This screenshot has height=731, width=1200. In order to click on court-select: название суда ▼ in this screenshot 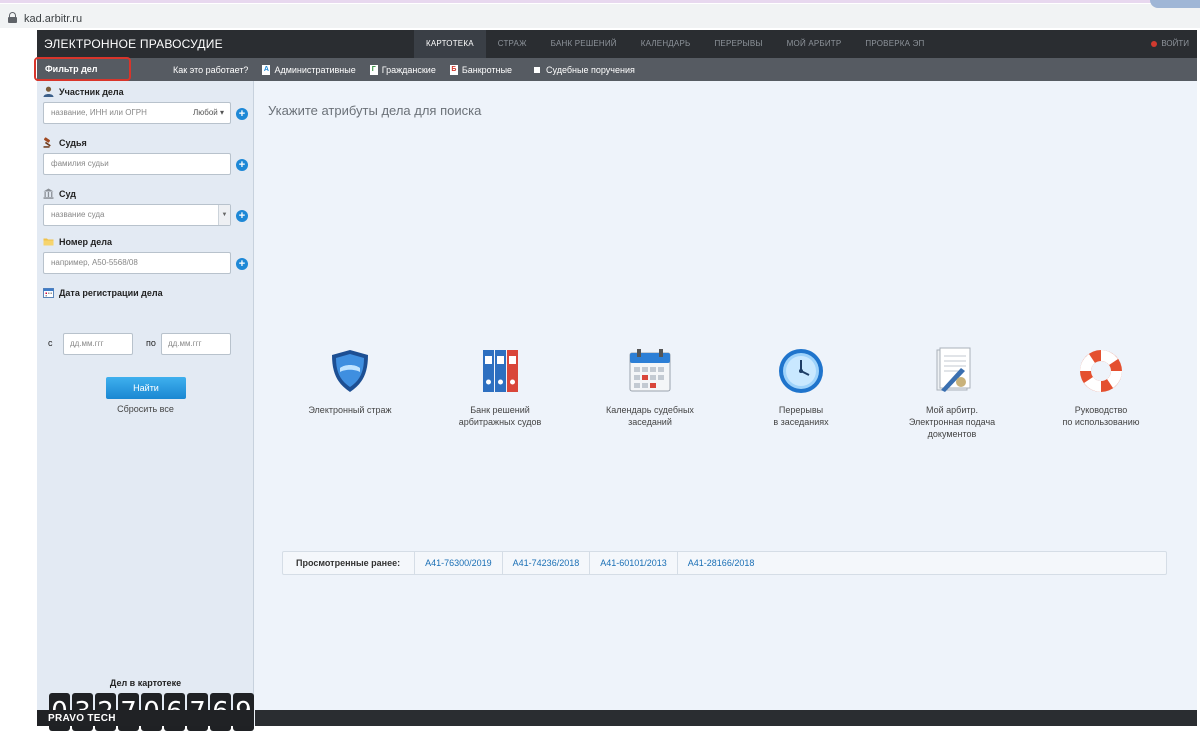, I will do `click(137, 215)`.